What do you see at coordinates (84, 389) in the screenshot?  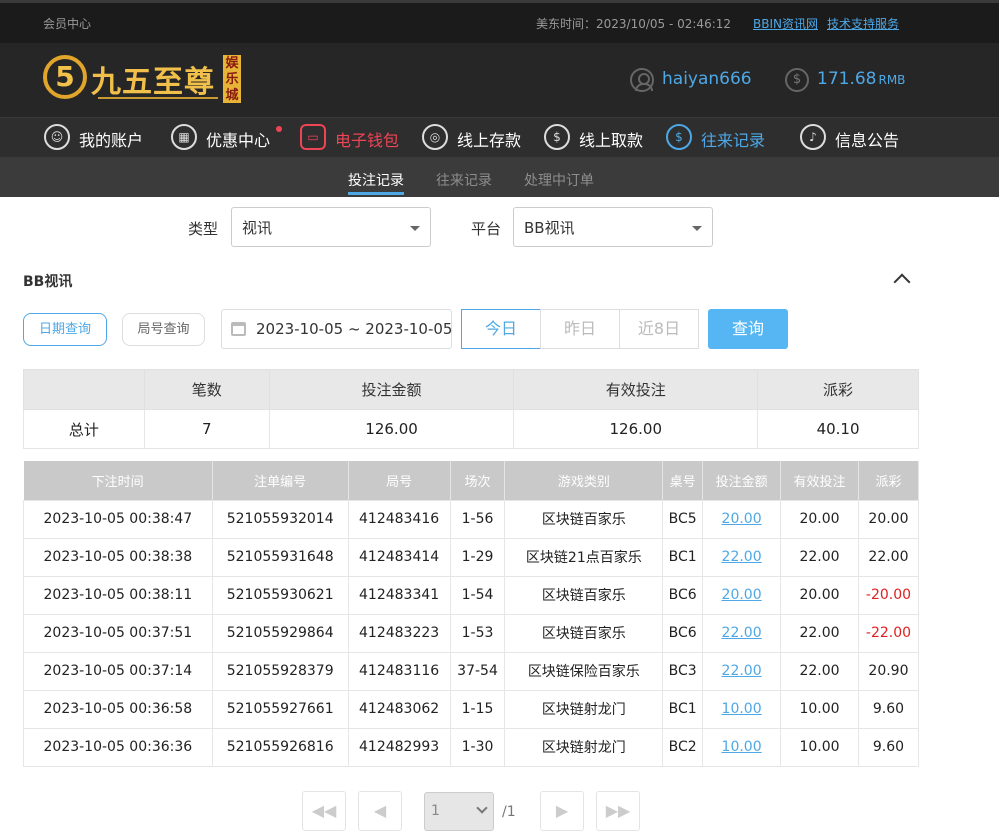 I see `summary-header` at bounding box center [84, 389].